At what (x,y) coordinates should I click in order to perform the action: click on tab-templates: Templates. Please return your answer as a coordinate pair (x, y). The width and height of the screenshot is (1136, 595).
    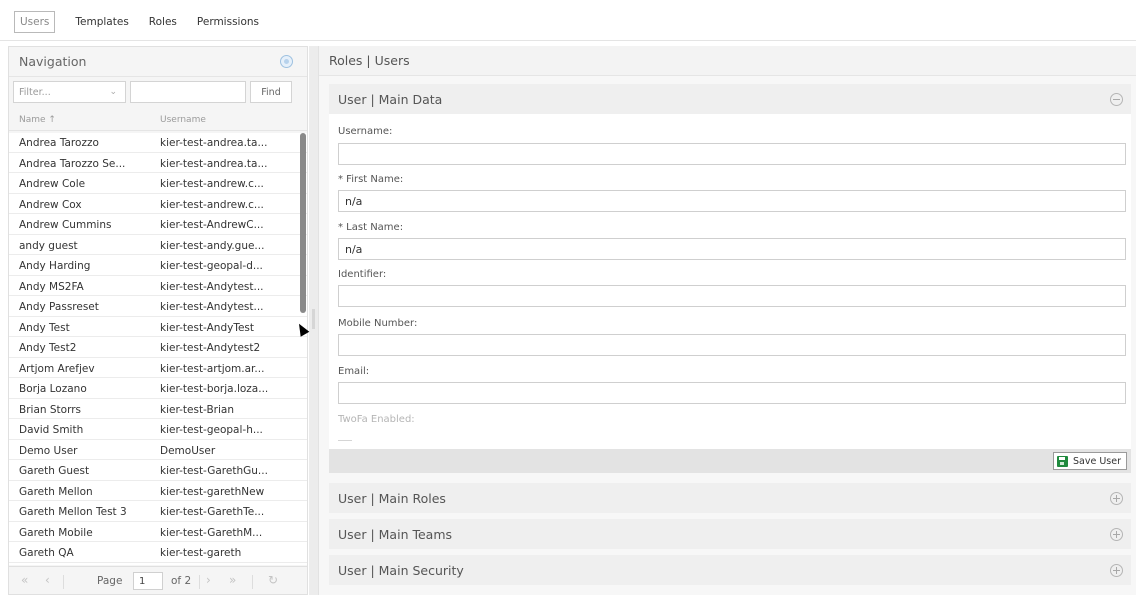
    Looking at the image, I should click on (101, 22).